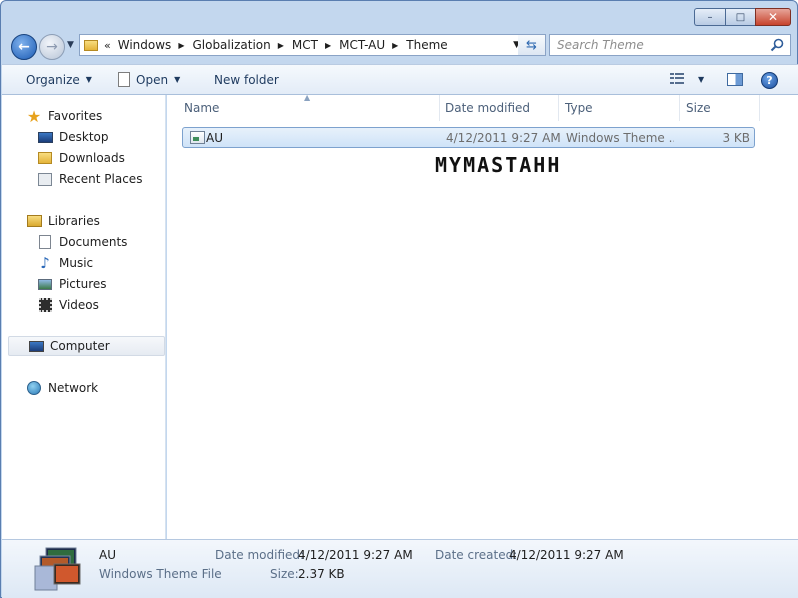 The image size is (798, 598). What do you see at coordinates (566, 555) in the screenshot?
I see `details-created-value: 4/12/2011 9:27 AM` at bounding box center [566, 555].